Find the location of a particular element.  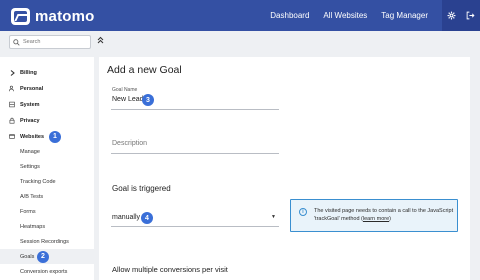

server-icon is located at coordinates (12, 104).